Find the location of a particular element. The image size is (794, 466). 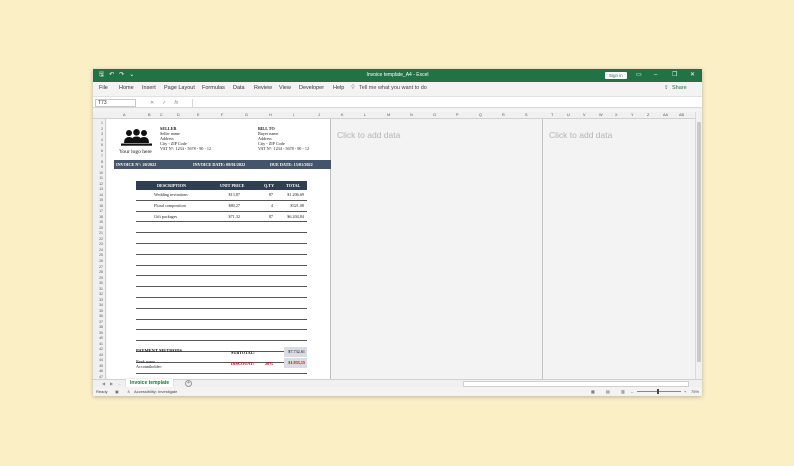

cancel-icon: ✕ is located at coordinates (152, 103).